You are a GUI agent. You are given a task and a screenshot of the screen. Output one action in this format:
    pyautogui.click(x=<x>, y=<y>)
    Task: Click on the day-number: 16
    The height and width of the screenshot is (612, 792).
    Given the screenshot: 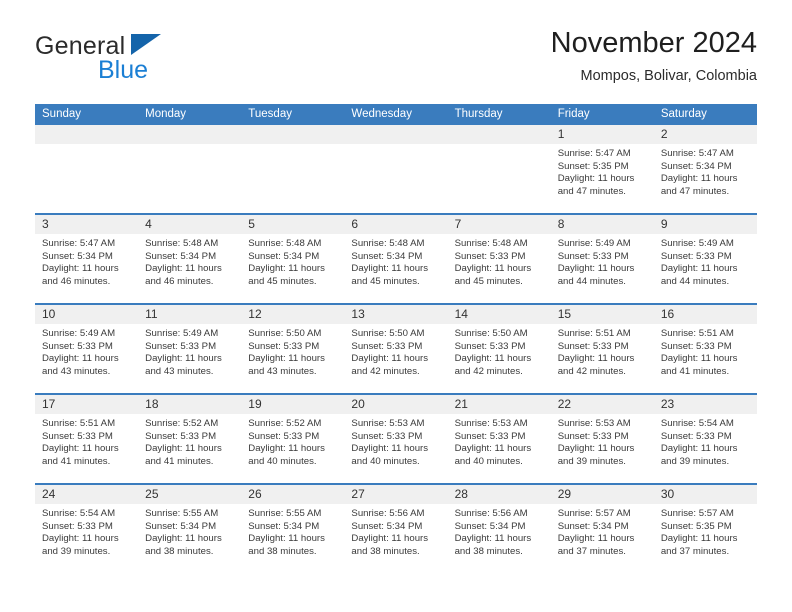 What is the action you would take?
    pyautogui.click(x=705, y=314)
    